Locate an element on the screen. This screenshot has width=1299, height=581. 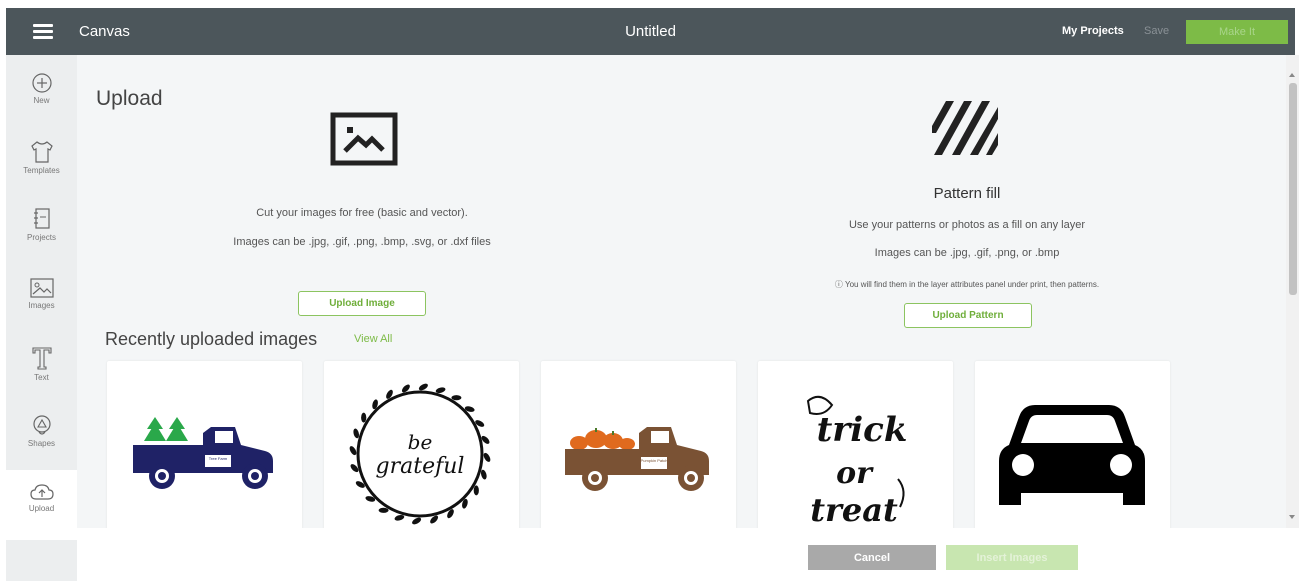
recent-image-trick-or-treat: trick or treat is located at coordinates (855, 444).